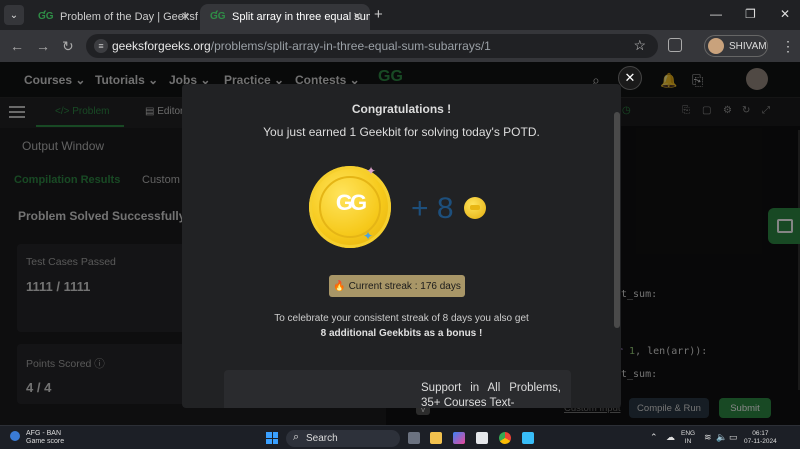 This screenshot has height=449, width=800. I want to click on small-coin-icon, so click(475, 208).